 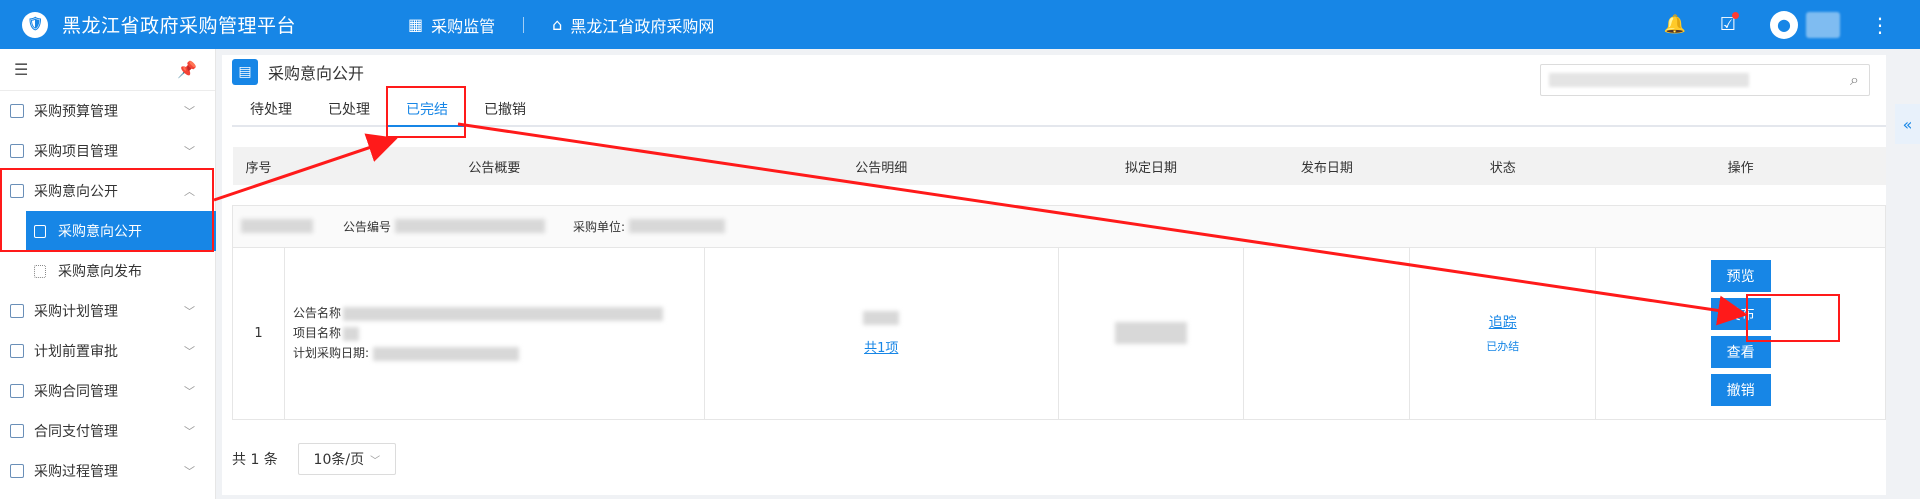 I want to click on arrow-sidebar-to-tab, so click(x=305, y=167).